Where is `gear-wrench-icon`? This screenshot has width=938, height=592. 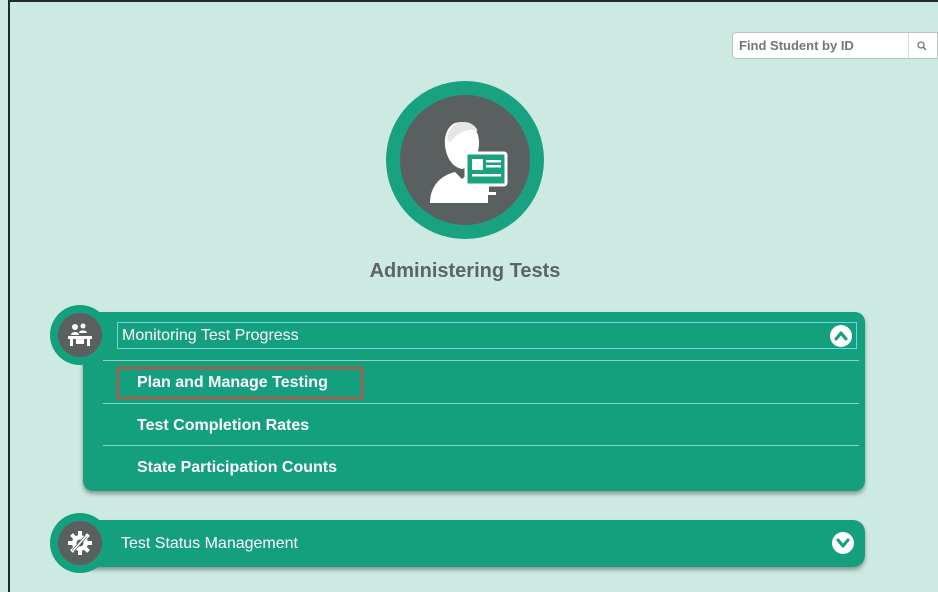 gear-wrench-icon is located at coordinates (80, 543).